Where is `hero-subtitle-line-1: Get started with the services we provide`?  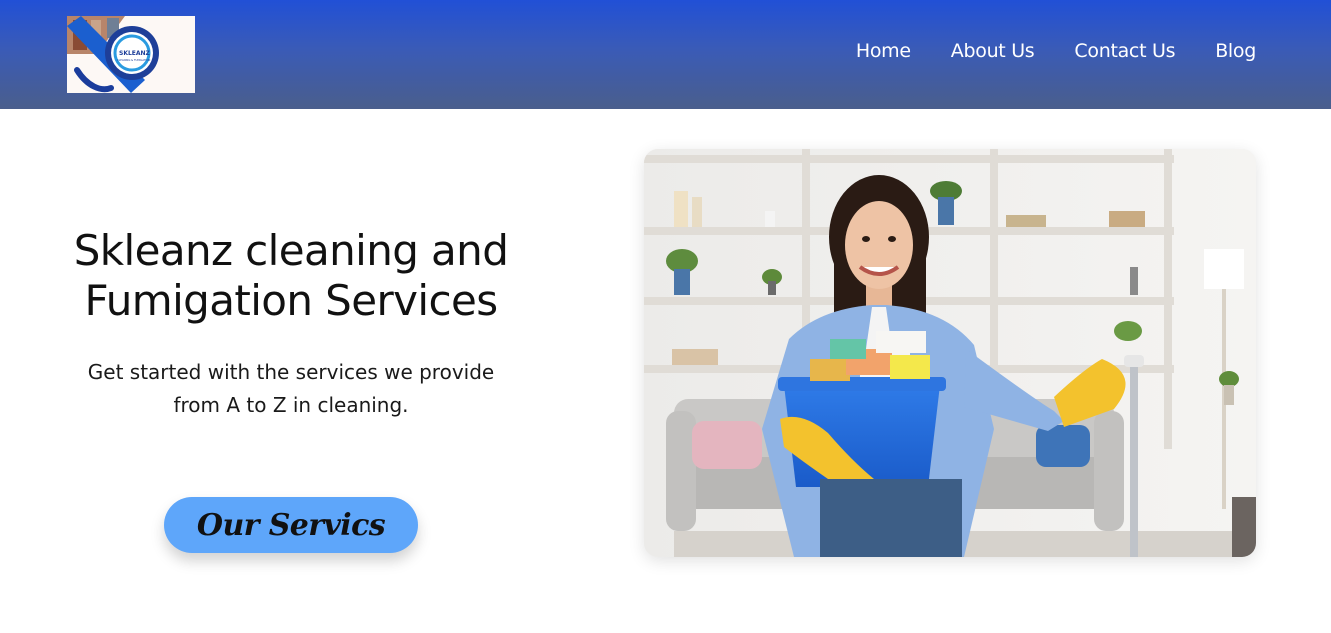
hero-subtitle-line-1: Get started with the services we provide is located at coordinates (291, 372).